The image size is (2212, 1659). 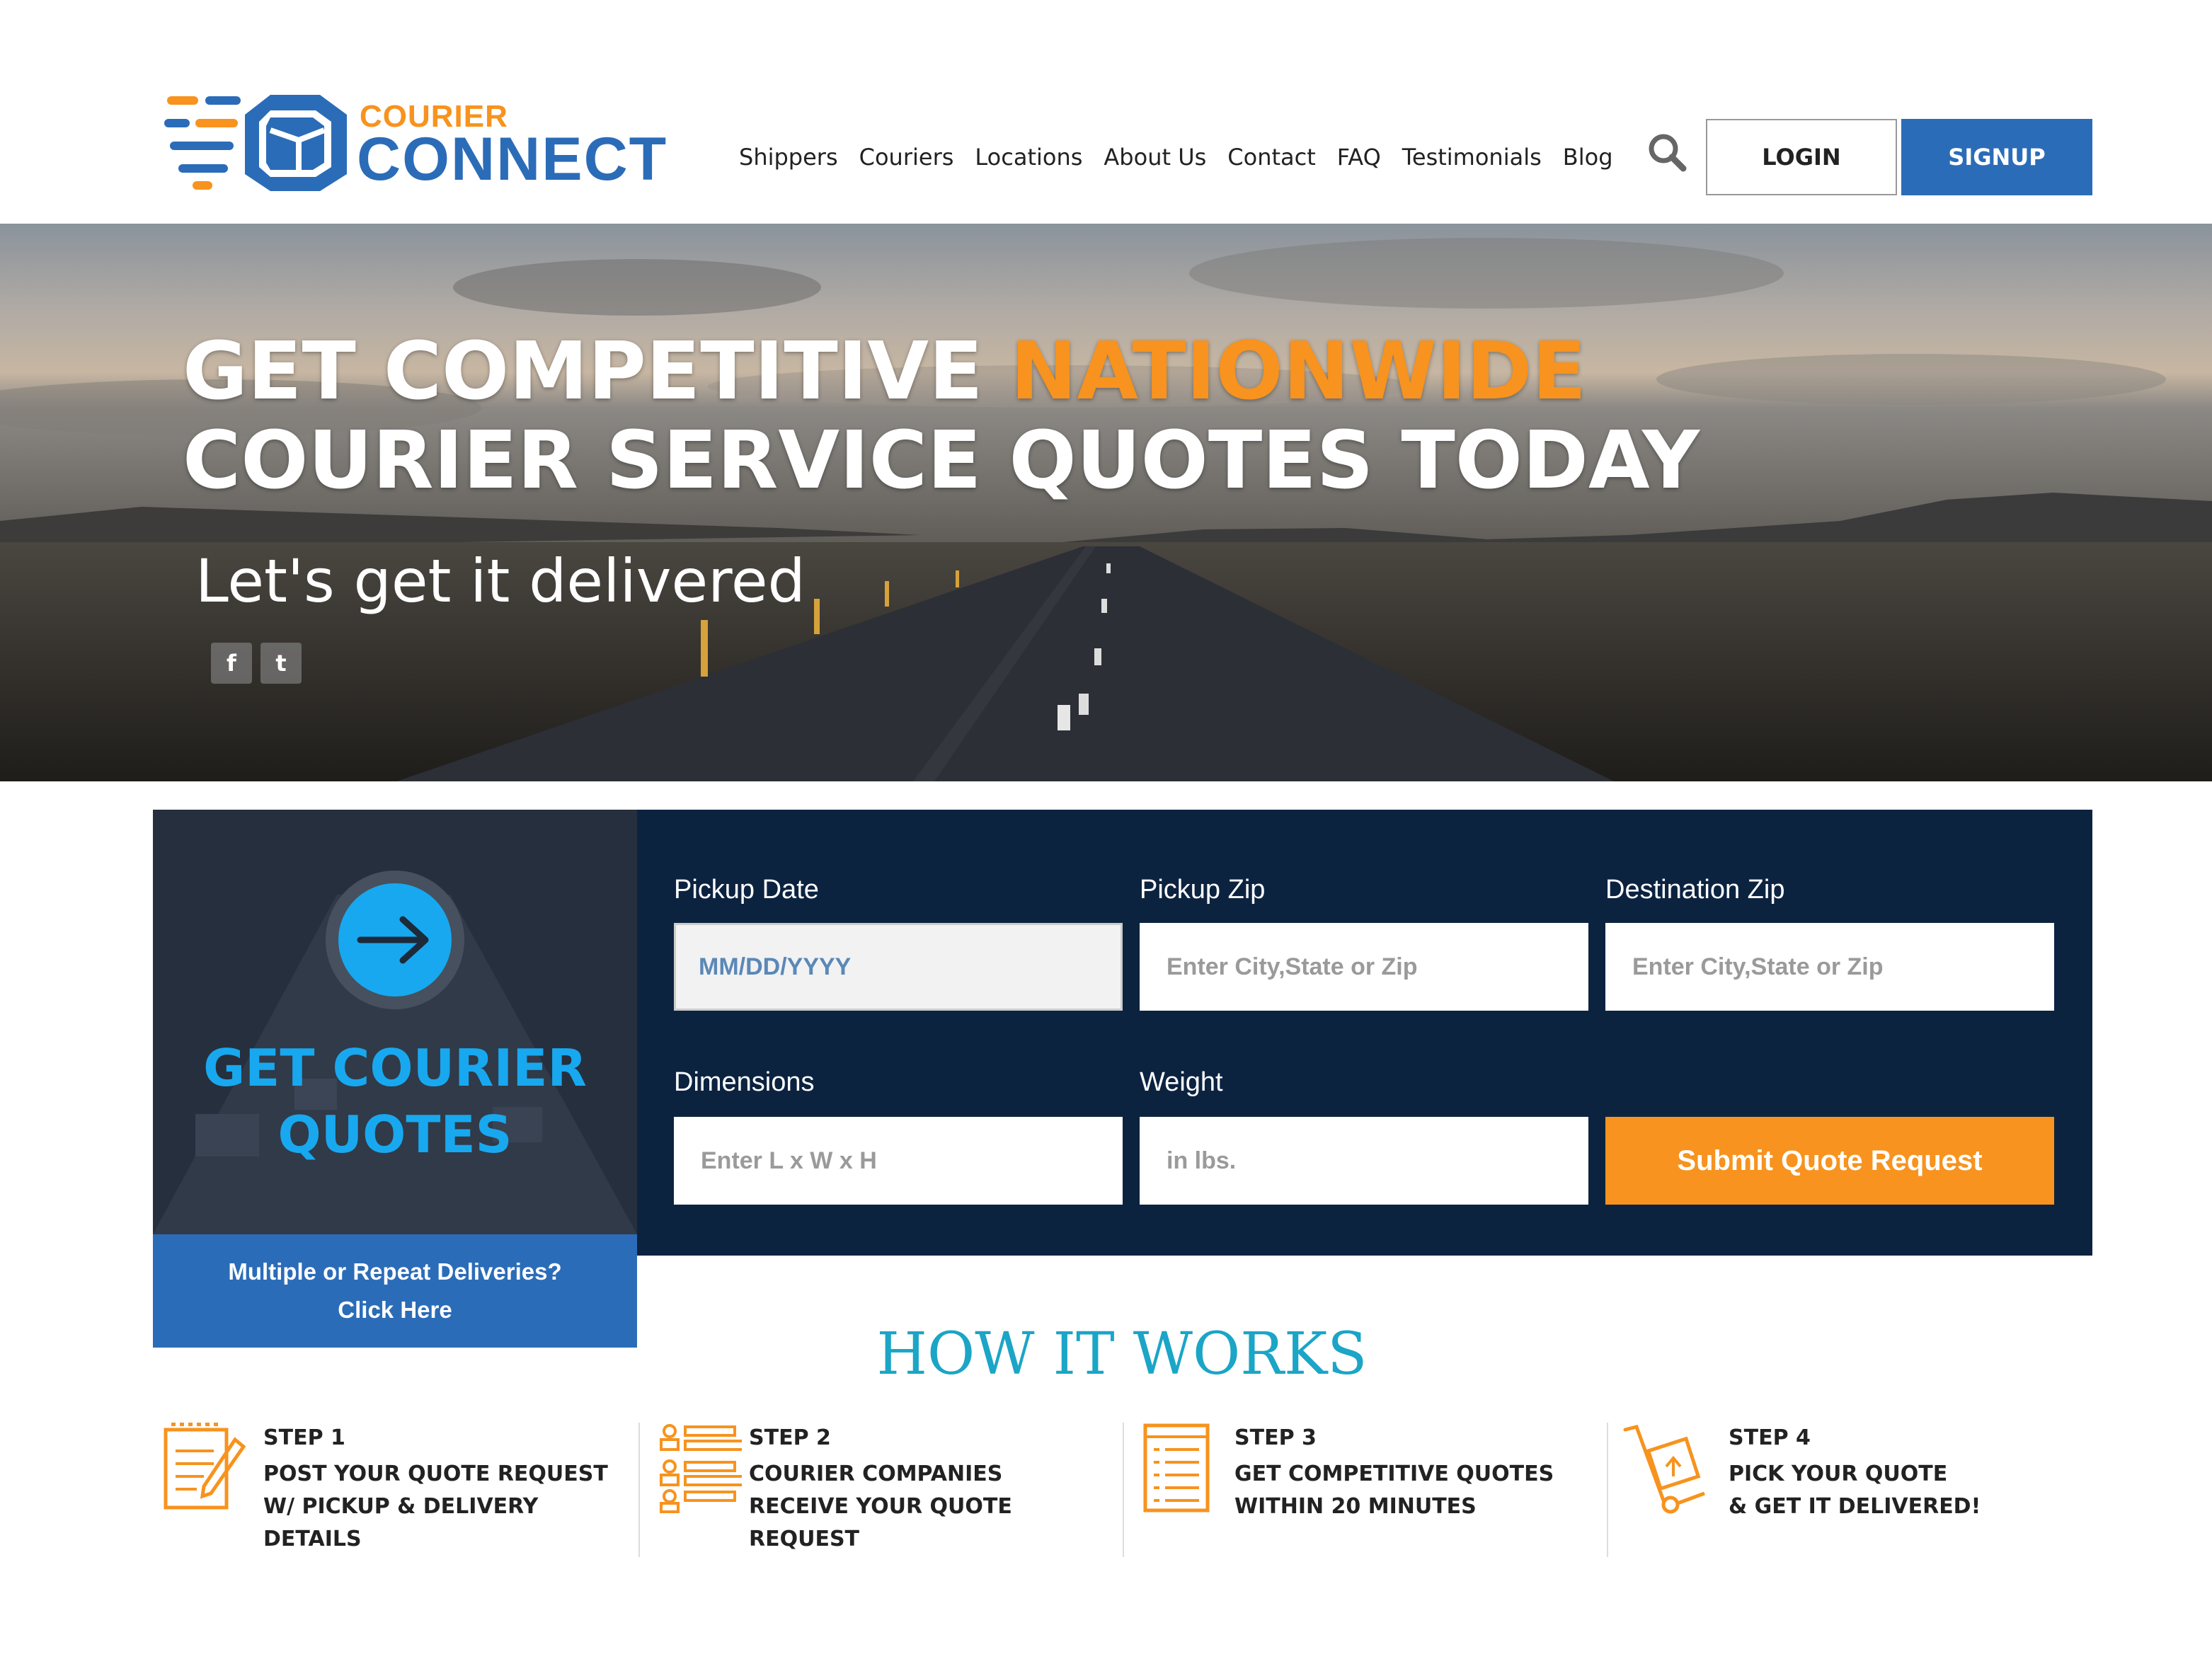 I want to click on multiple-deliveries-line2: Click Here, so click(x=395, y=1310).